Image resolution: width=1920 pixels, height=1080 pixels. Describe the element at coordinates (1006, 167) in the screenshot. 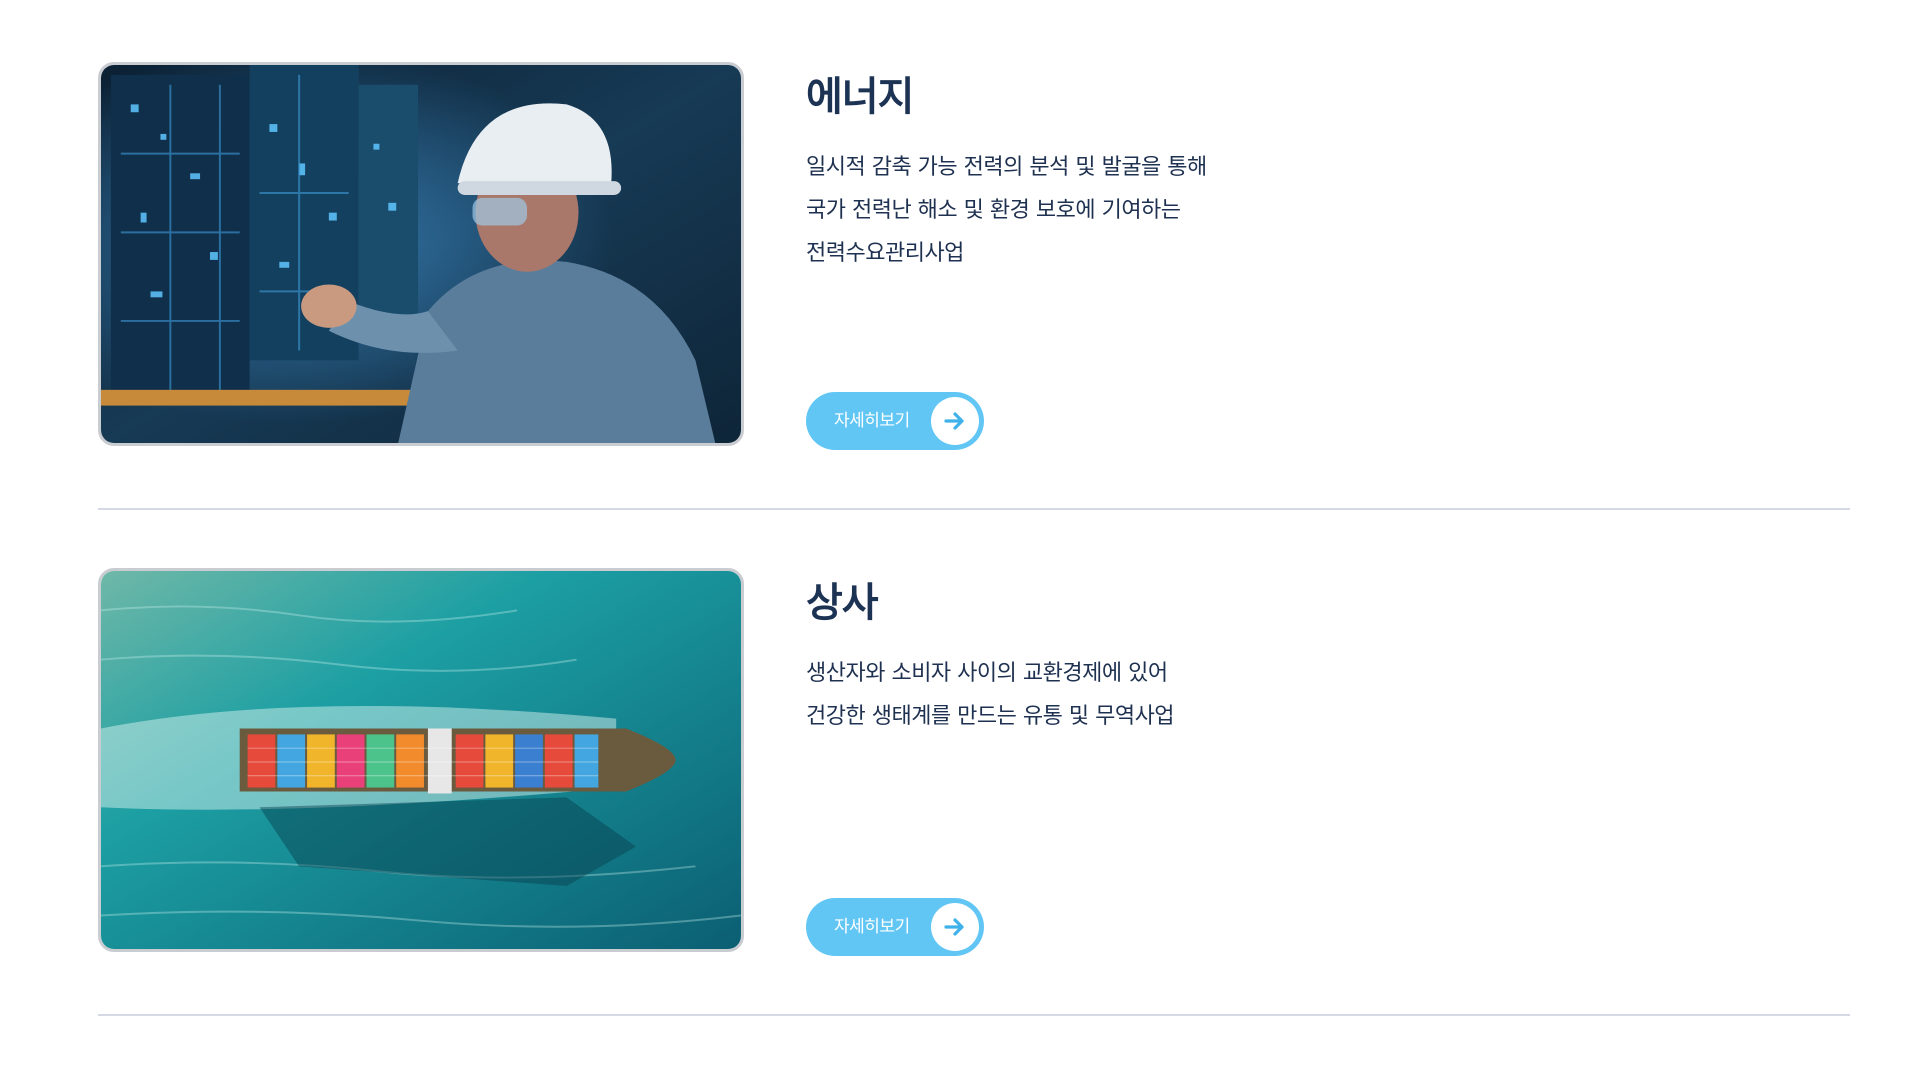

I see `description-line: 일시적 감축 가능 전력의 분석 및 발굴을 통해` at that location.